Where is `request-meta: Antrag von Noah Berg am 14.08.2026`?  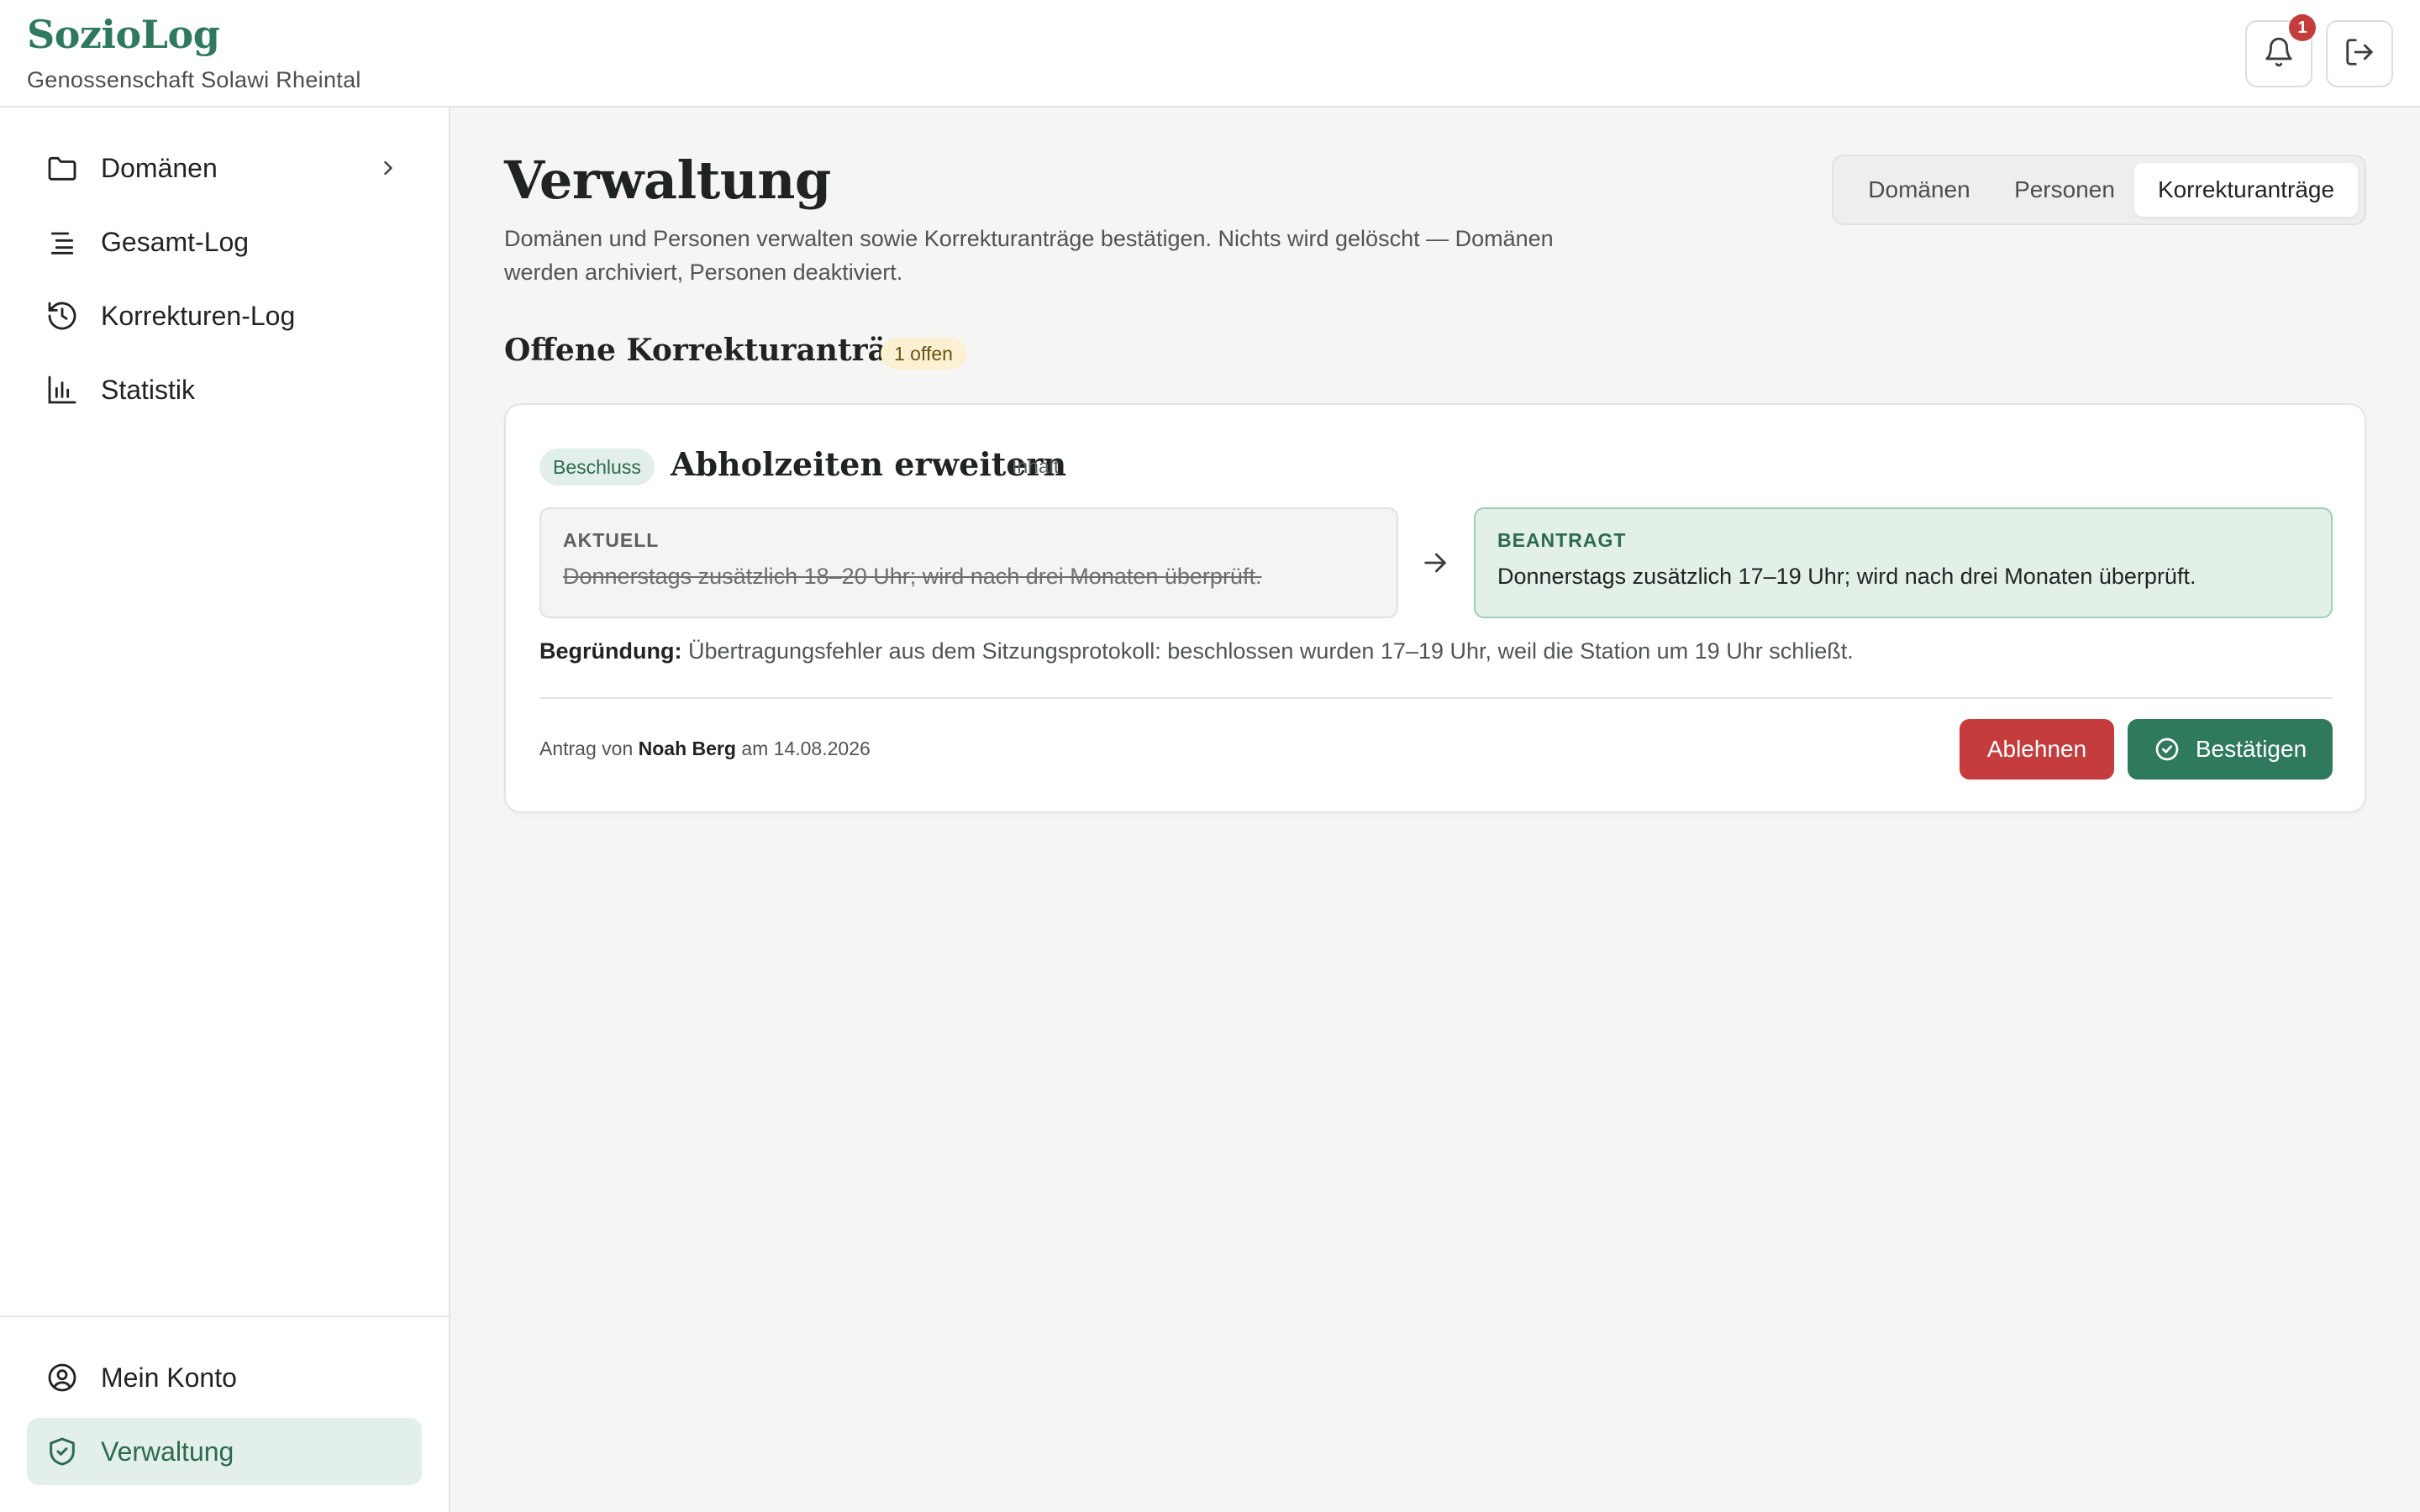
request-meta: Antrag von Noah Berg am 14.08.2026 is located at coordinates (705, 749).